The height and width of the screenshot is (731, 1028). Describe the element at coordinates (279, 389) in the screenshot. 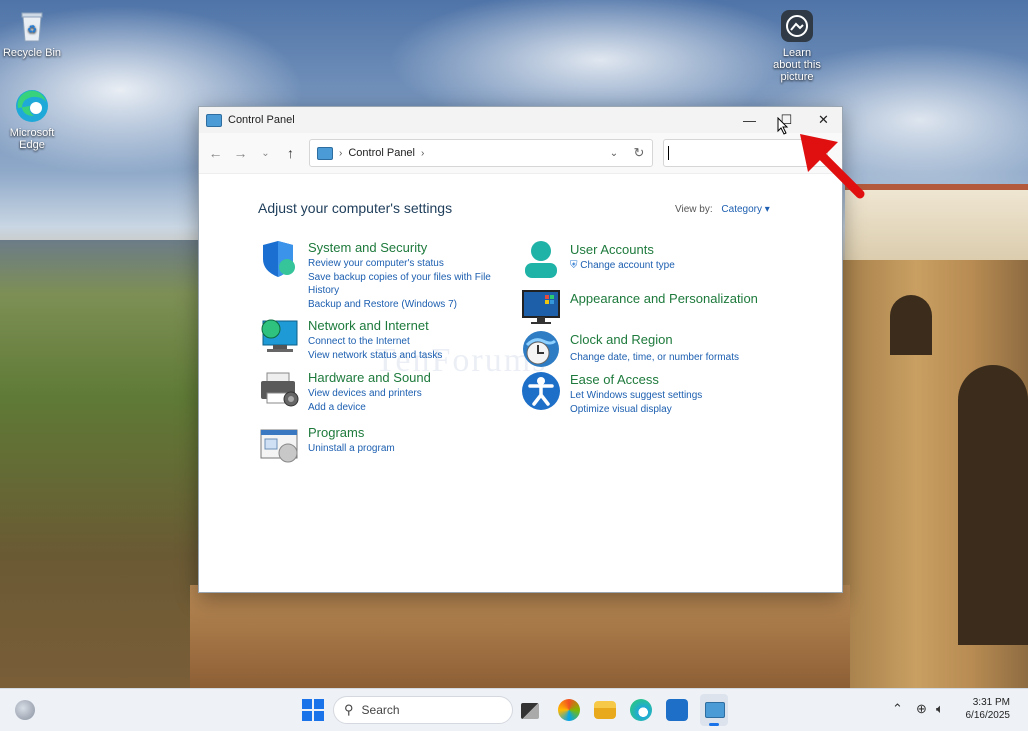

I see `printer-icon` at that location.